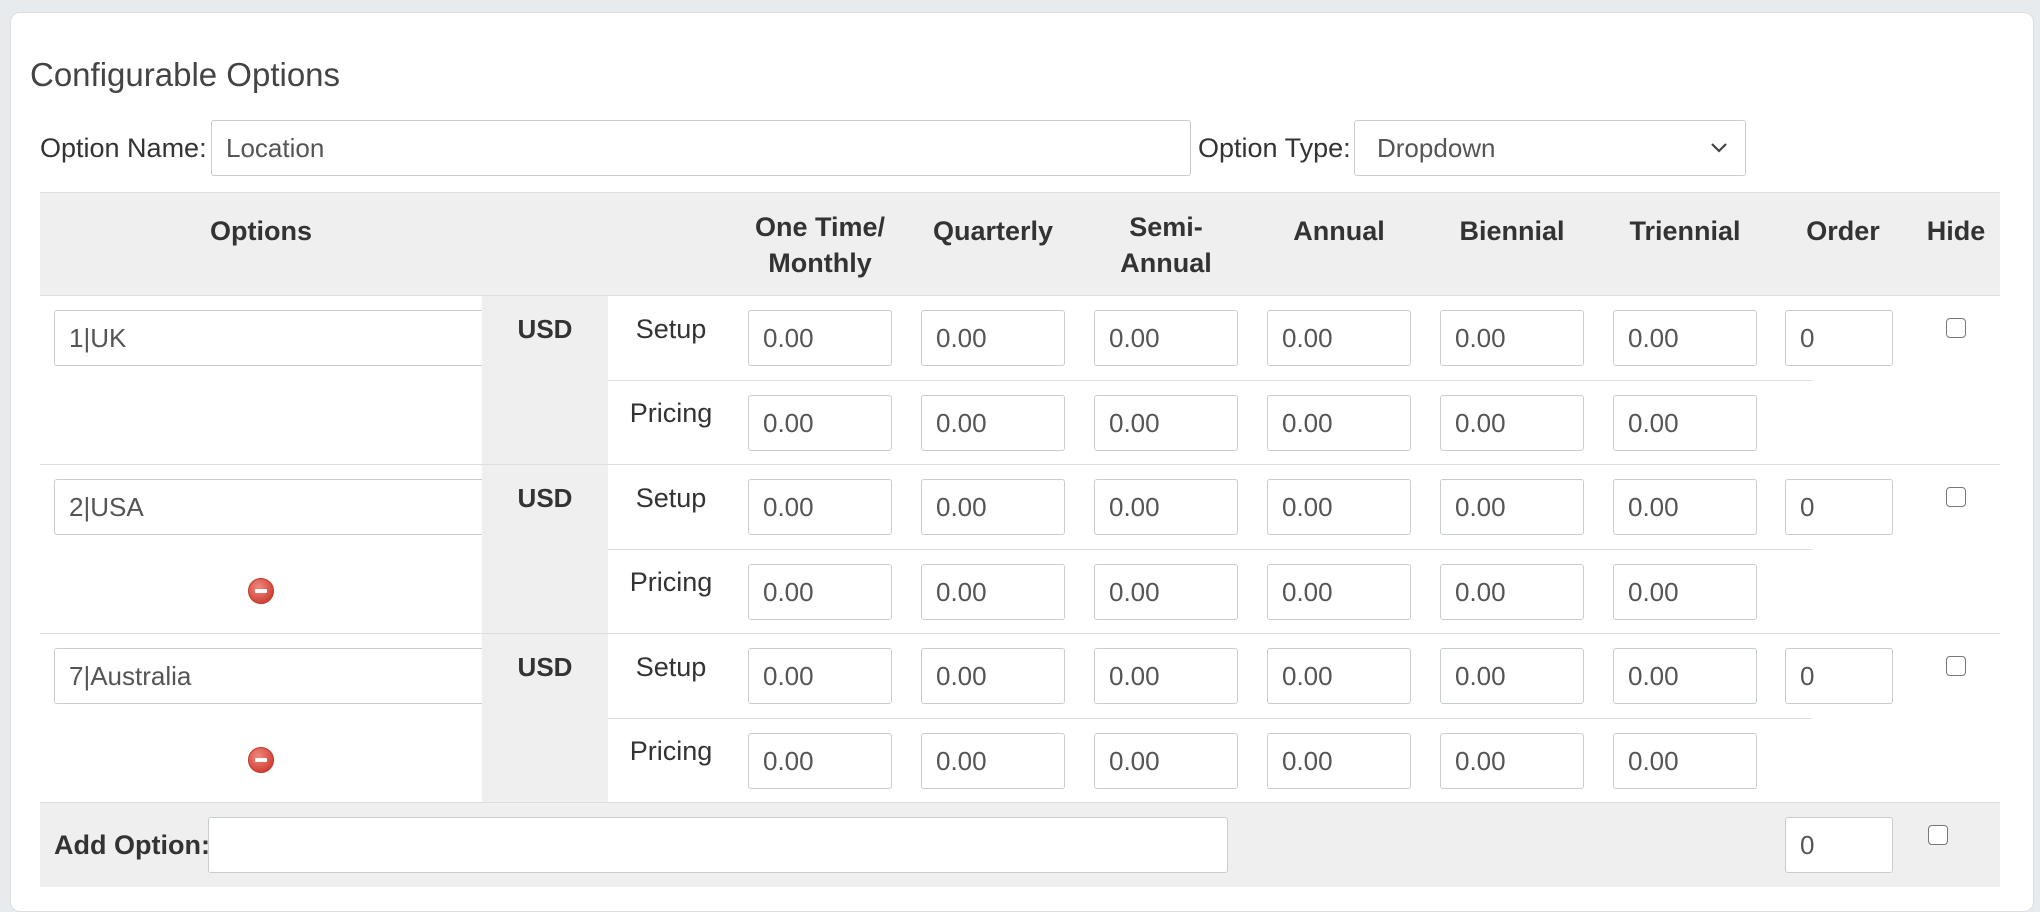 The height and width of the screenshot is (912, 2040). Describe the element at coordinates (185, 74) in the screenshot. I see `section-title: Configurable Options` at that location.